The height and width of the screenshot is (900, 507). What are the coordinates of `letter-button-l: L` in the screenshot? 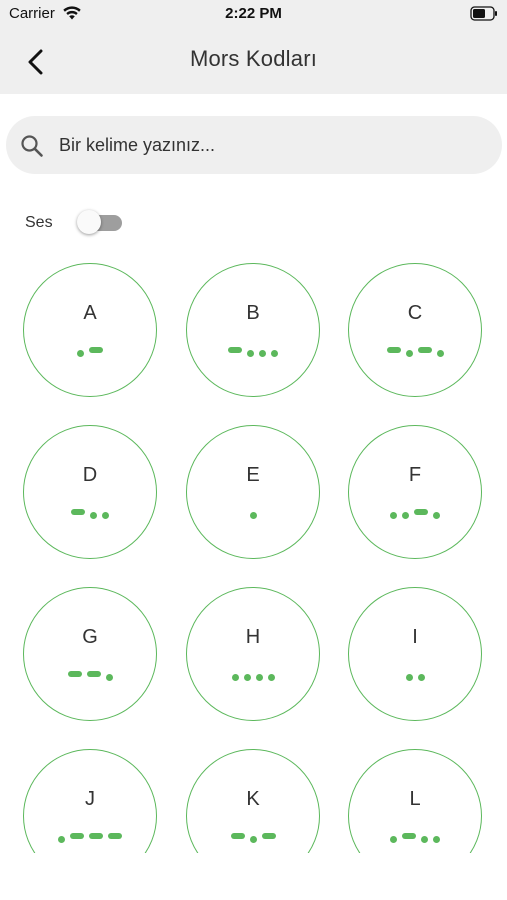 It's located at (415, 801).